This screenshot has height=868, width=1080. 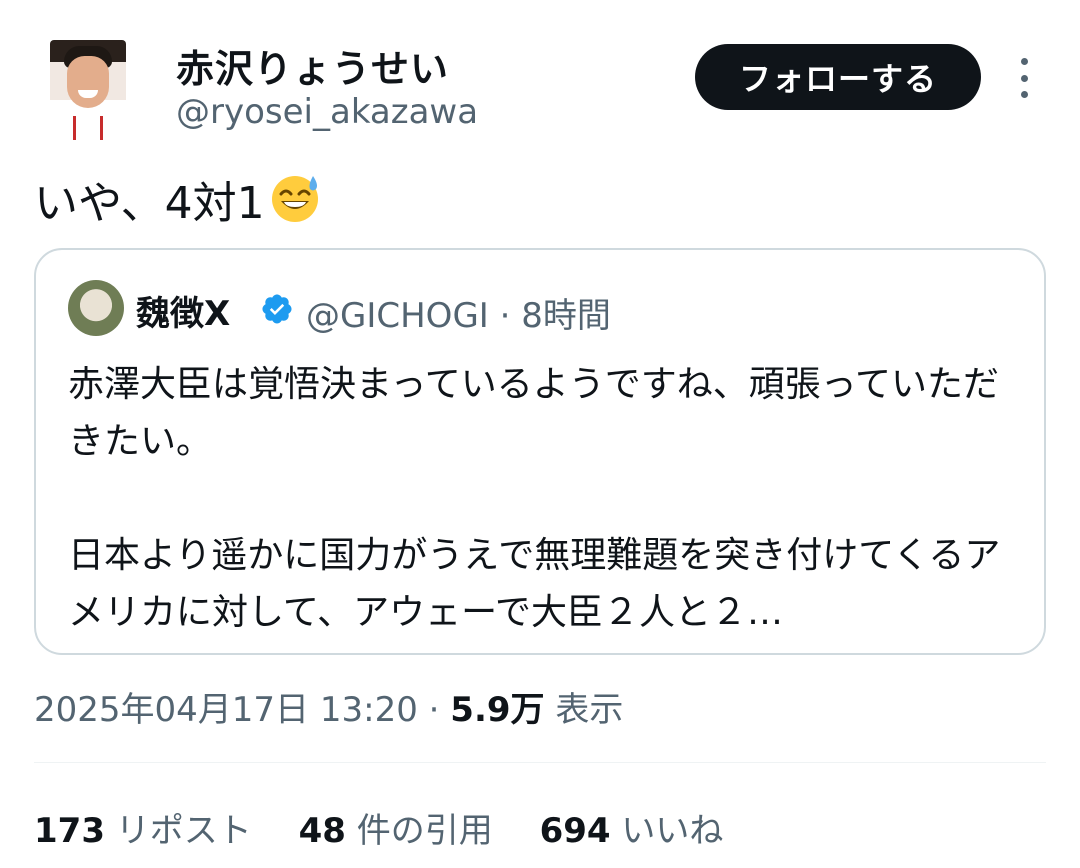 What do you see at coordinates (497, 710) in the screenshot?
I see `views-count: 5.9万` at bounding box center [497, 710].